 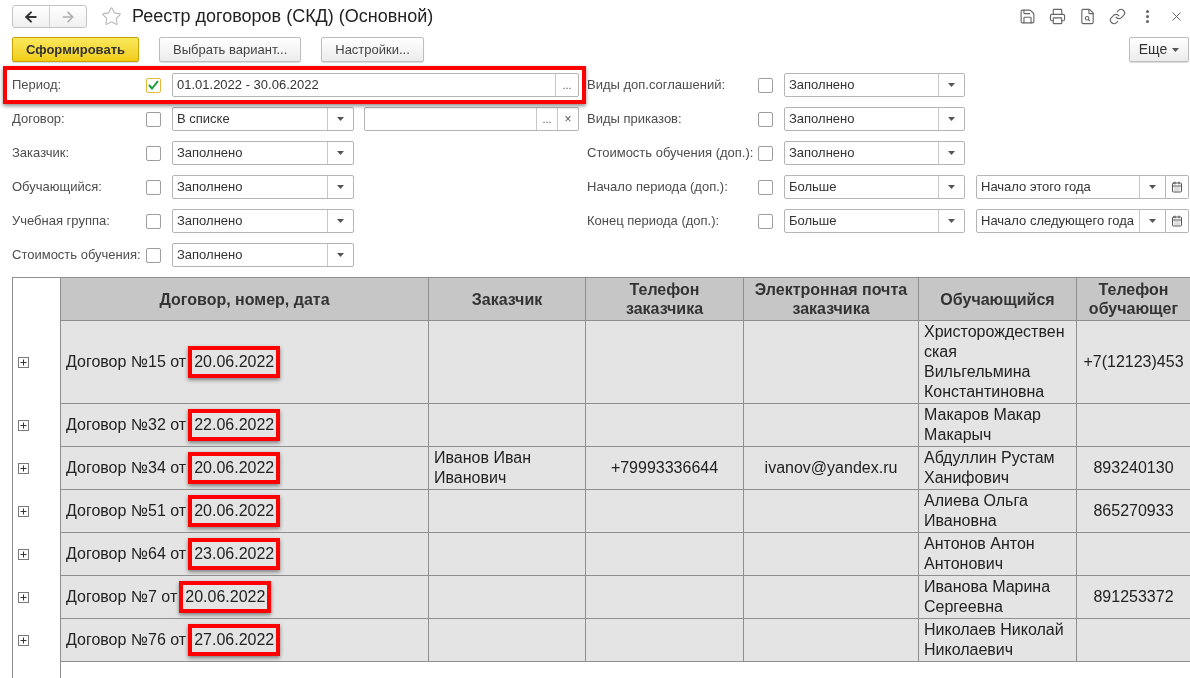 What do you see at coordinates (41, 153) in the screenshot?
I see `filter-label: Заказчик:` at bounding box center [41, 153].